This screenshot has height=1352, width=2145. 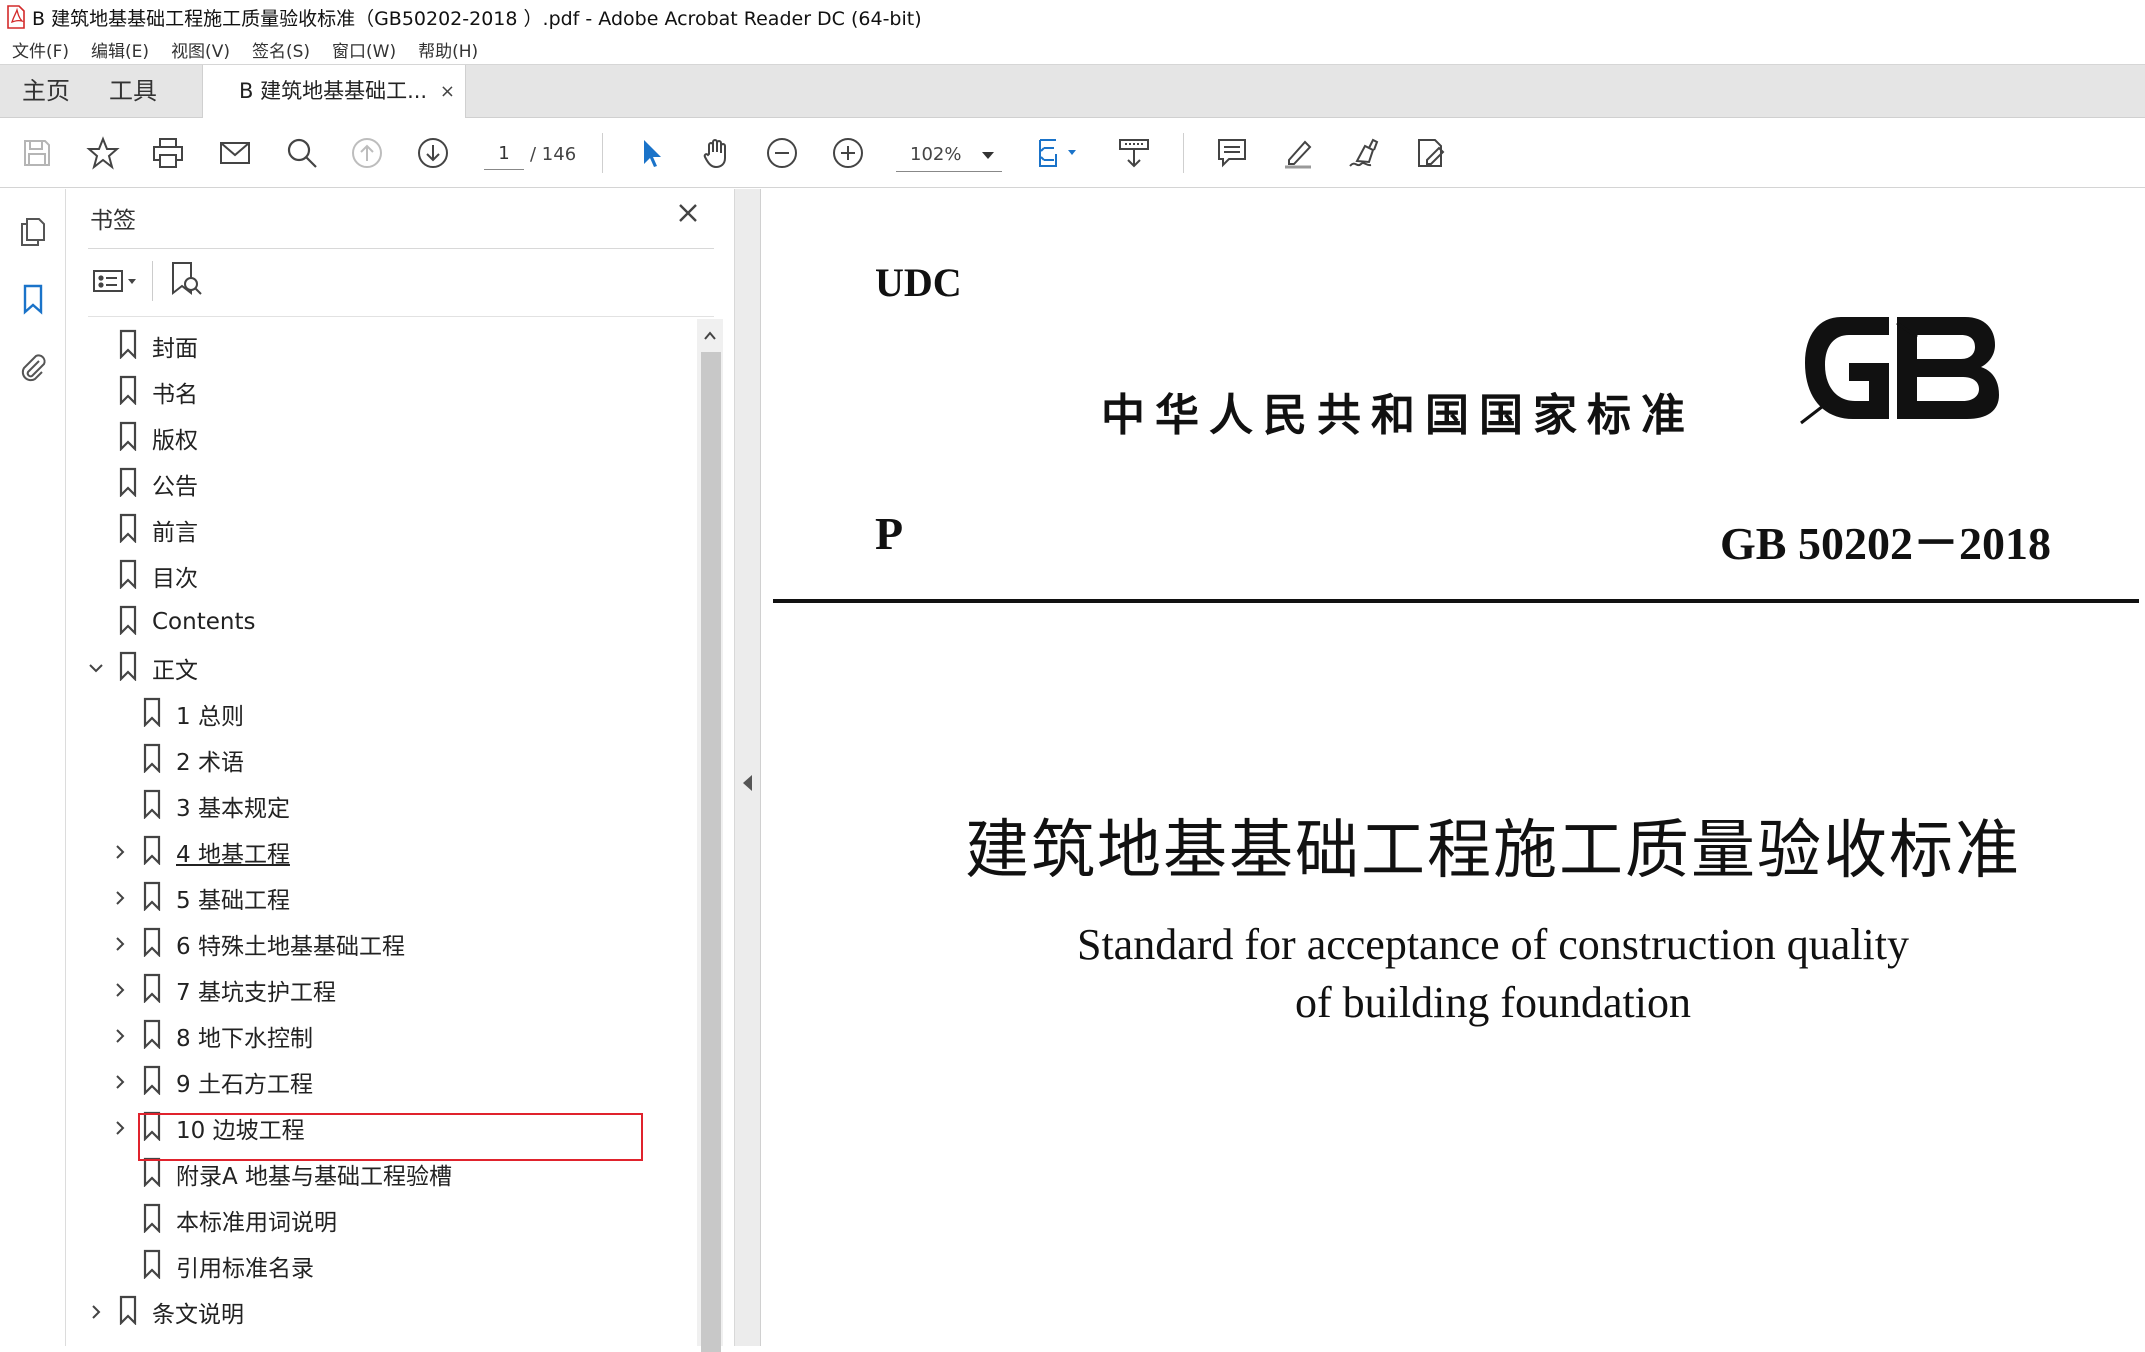 I want to click on edit-button, so click(x=1430, y=153).